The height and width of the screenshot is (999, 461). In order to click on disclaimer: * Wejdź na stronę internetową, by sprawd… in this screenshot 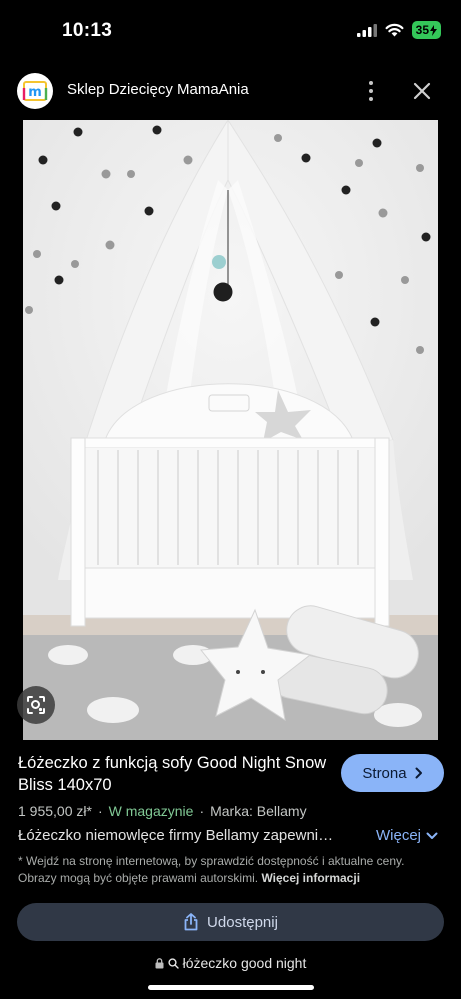, I will do `click(228, 870)`.